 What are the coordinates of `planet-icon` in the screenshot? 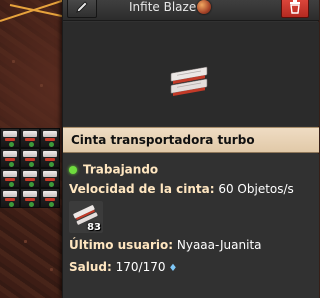 It's located at (204, 7).